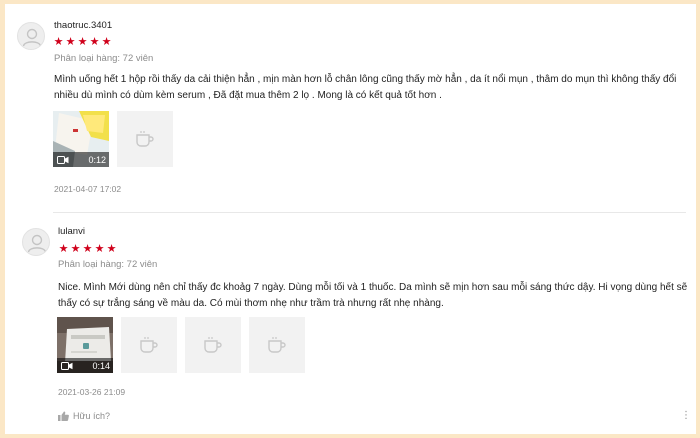  Describe the element at coordinates (71, 231) in the screenshot. I see `review-username: lulanvi` at that location.